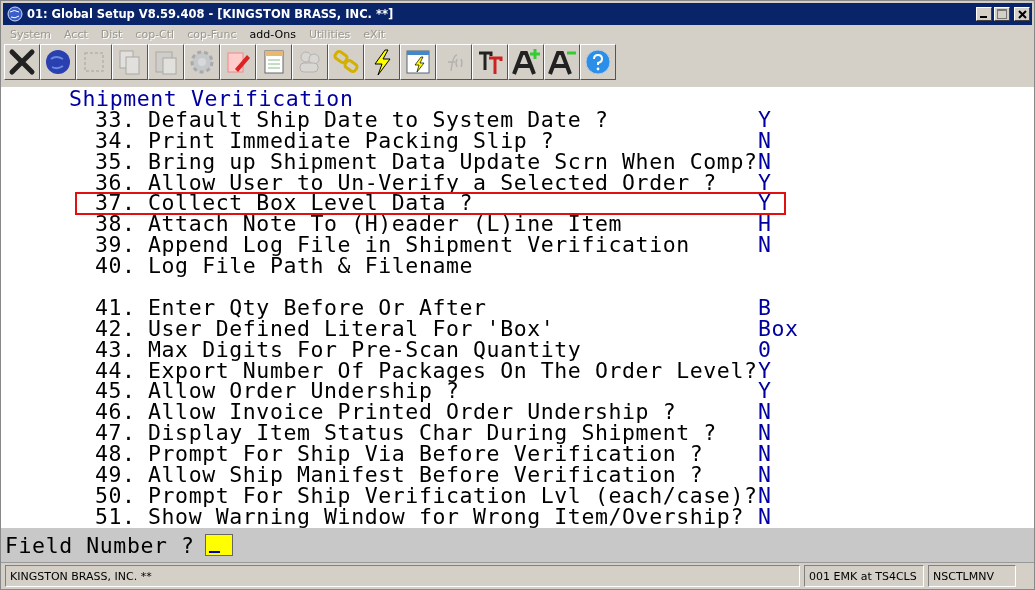 This screenshot has width=1035, height=590. I want to click on menu-item: add-Ons, so click(272, 34).